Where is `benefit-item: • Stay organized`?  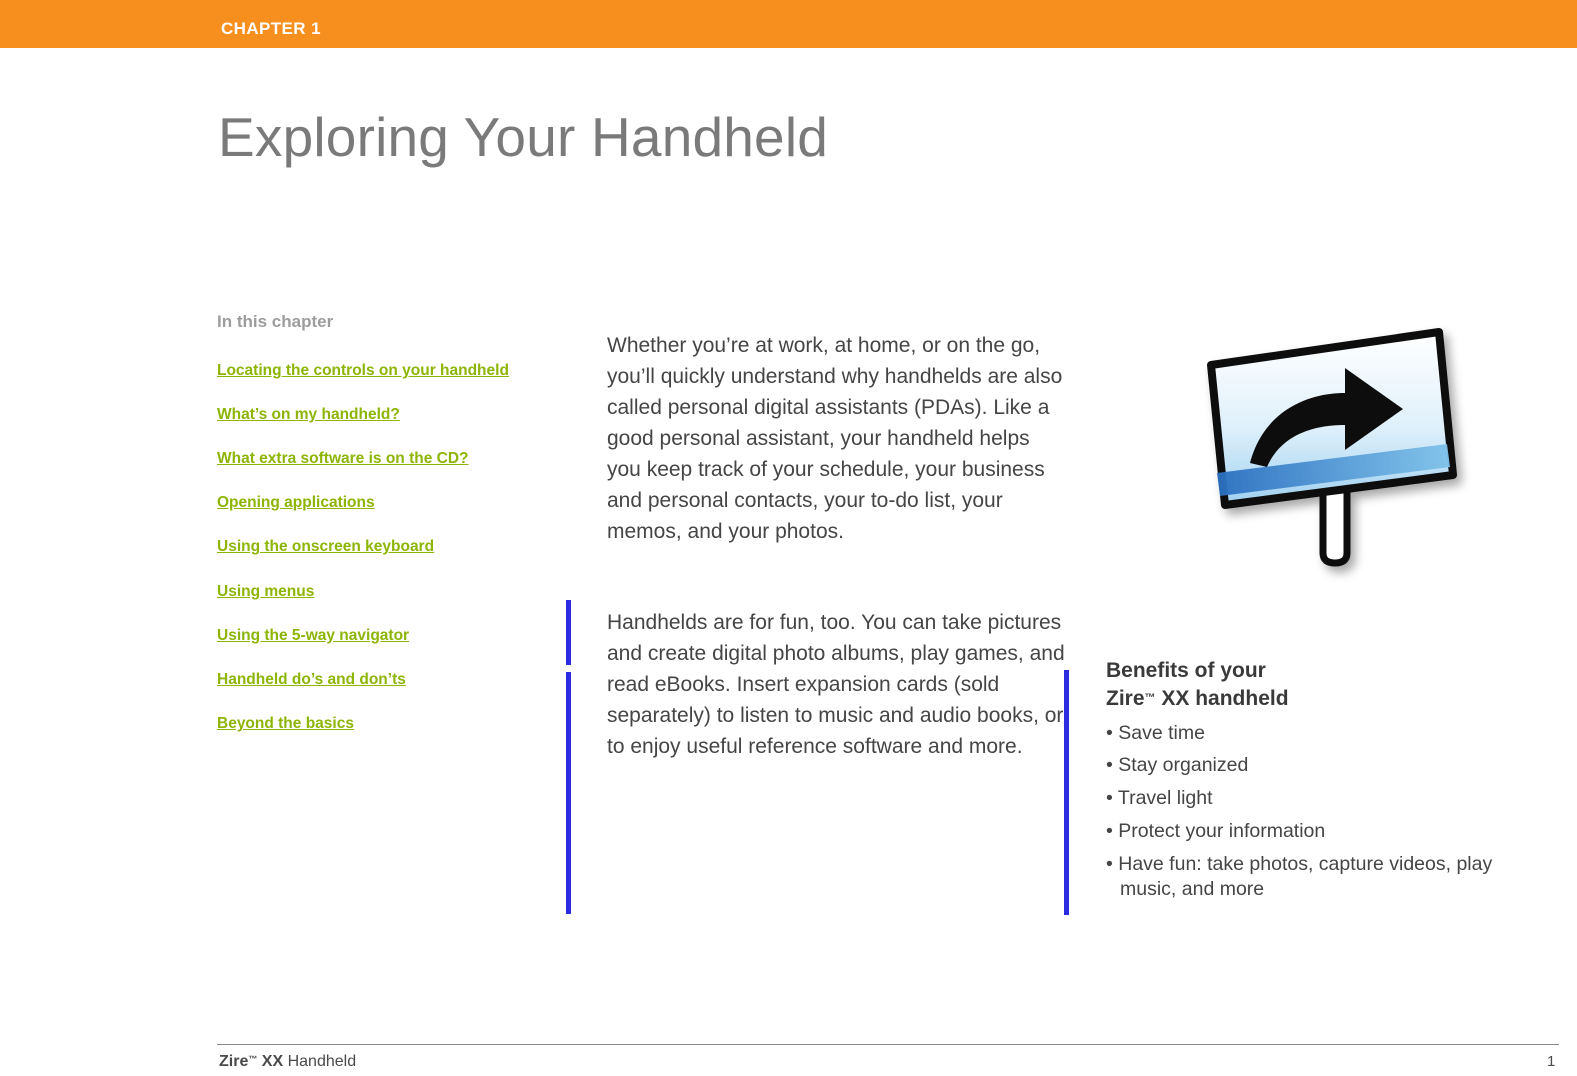
benefit-item: • Stay organized is located at coordinates (1306, 766).